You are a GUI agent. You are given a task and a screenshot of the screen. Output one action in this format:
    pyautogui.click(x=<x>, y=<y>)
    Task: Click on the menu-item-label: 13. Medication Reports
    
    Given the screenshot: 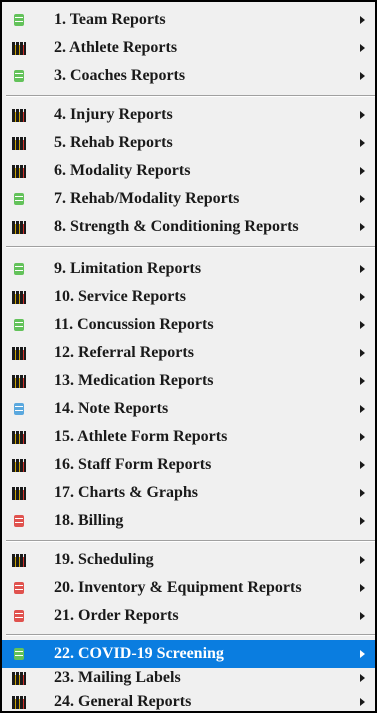 What is the action you would take?
    pyautogui.click(x=134, y=380)
    